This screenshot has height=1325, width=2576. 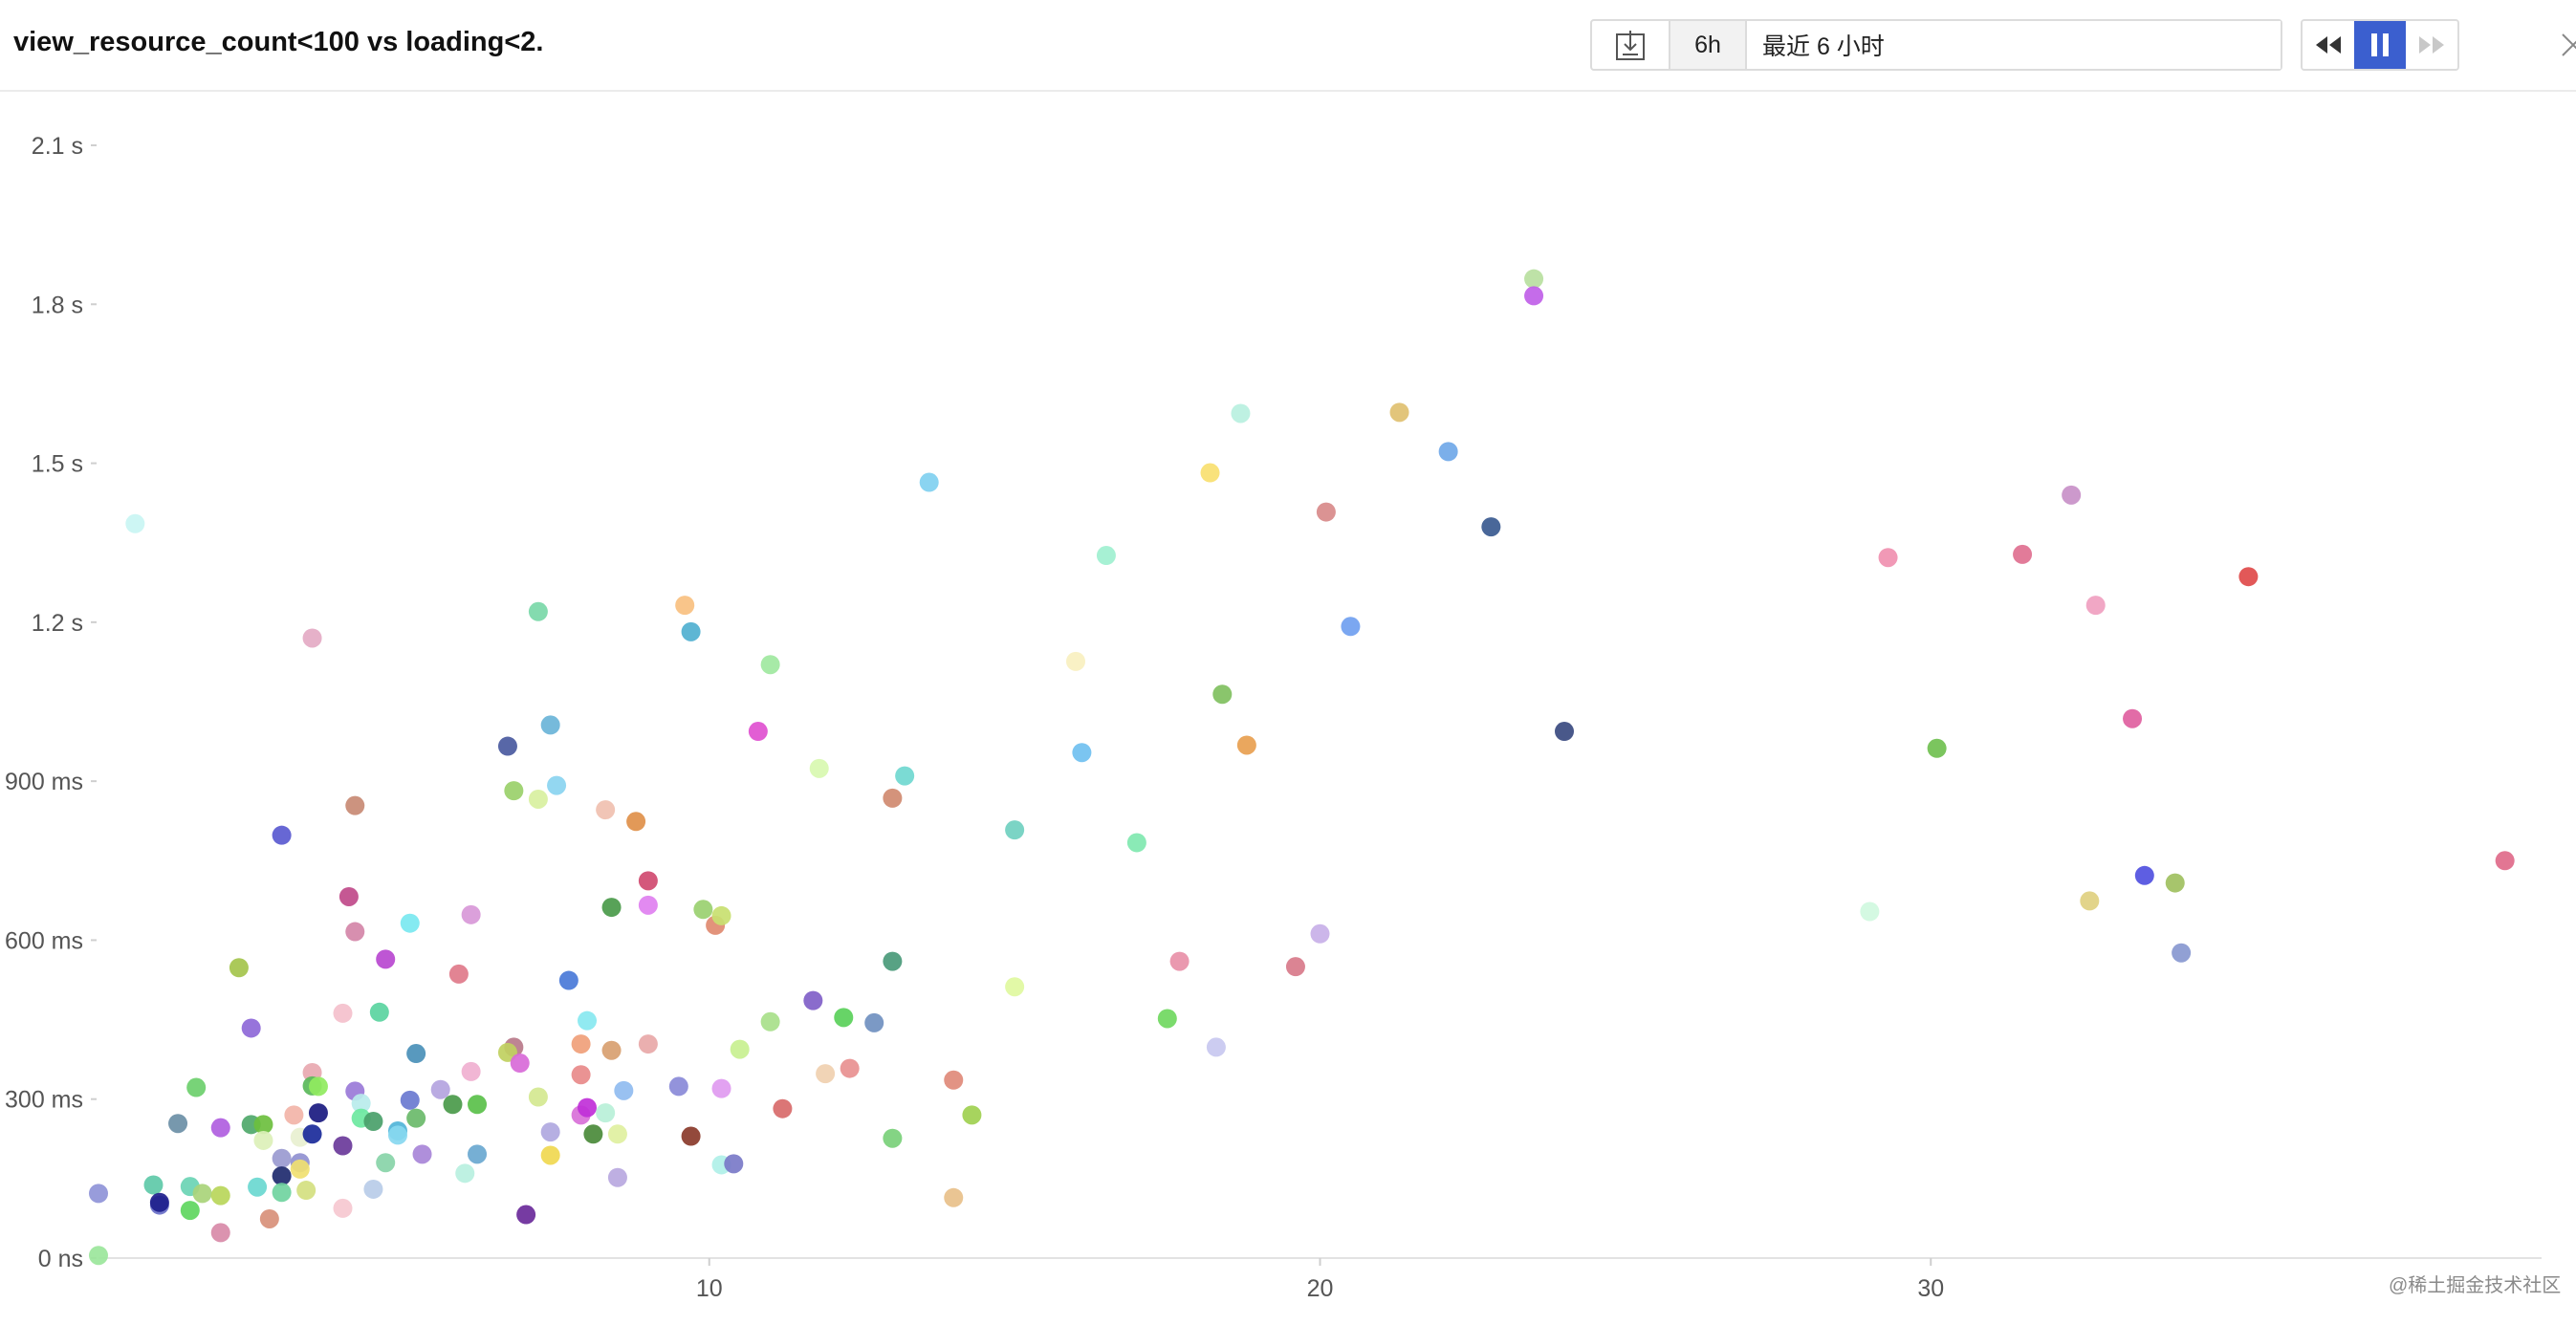 I want to click on download-icon, so click(x=1630, y=45).